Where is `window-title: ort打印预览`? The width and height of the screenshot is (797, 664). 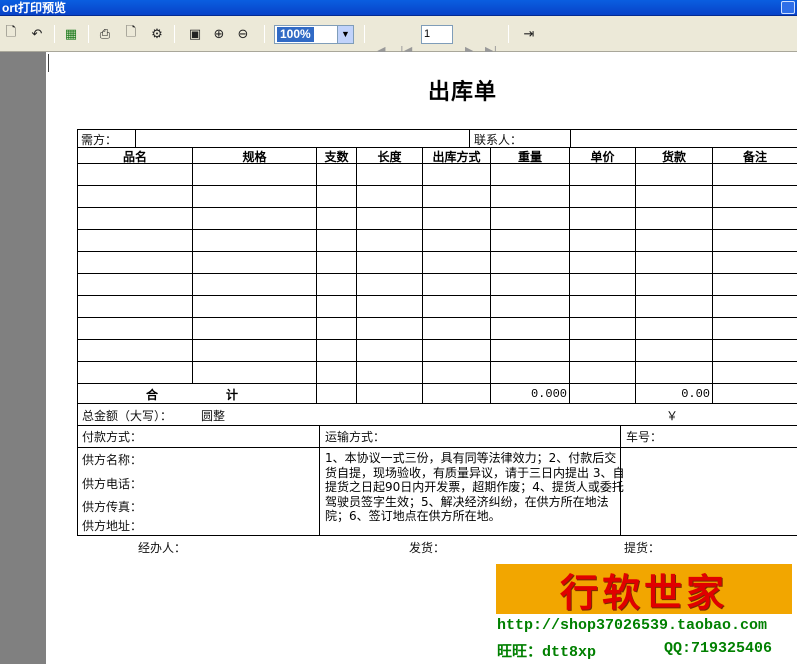 window-title: ort打印预览 is located at coordinates (34, 8).